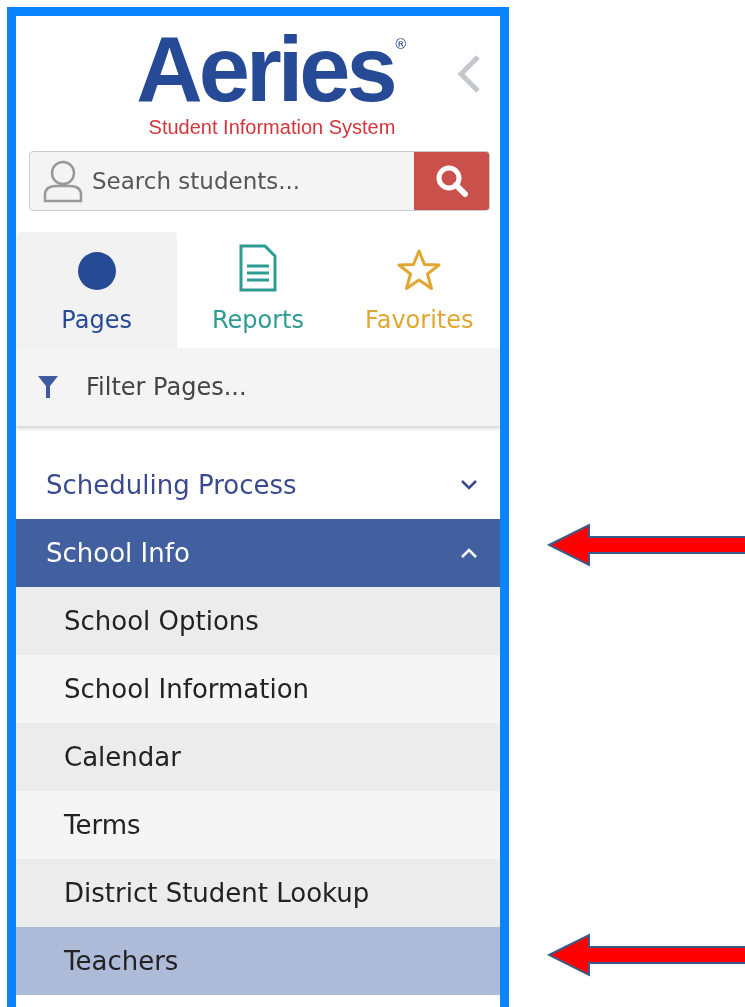 Image resolution: width=745 pixels, height=1007 pixels. I want to click on person-icon, so click(63, 181).